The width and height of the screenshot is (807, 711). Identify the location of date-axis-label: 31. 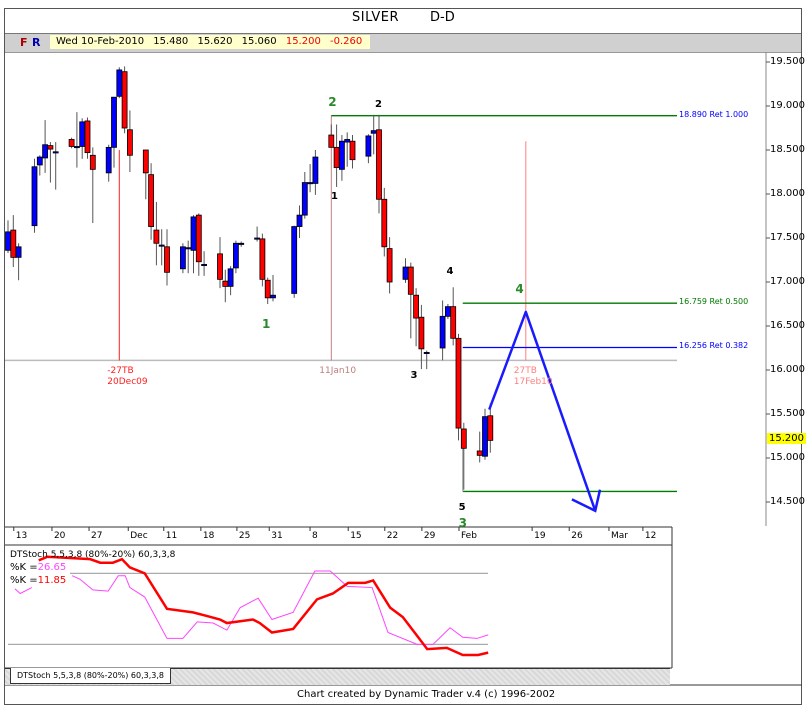
(277, 536).